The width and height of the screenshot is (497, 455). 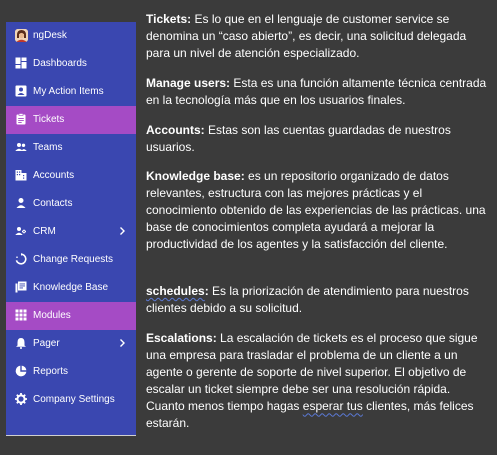 I want to click on sidebar-item-label: Company Settings, so click(x=74, y=399).